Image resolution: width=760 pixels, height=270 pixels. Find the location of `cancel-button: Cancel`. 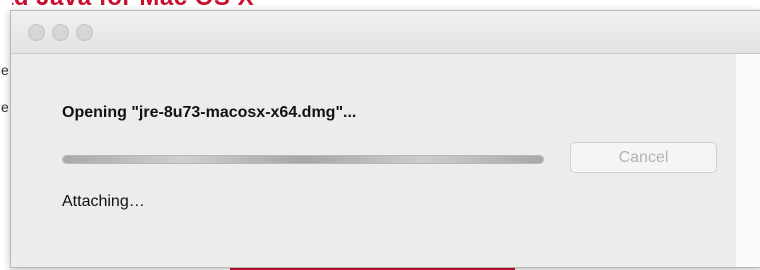

cancel-button: Cancel is located at coordinates (643, 157).